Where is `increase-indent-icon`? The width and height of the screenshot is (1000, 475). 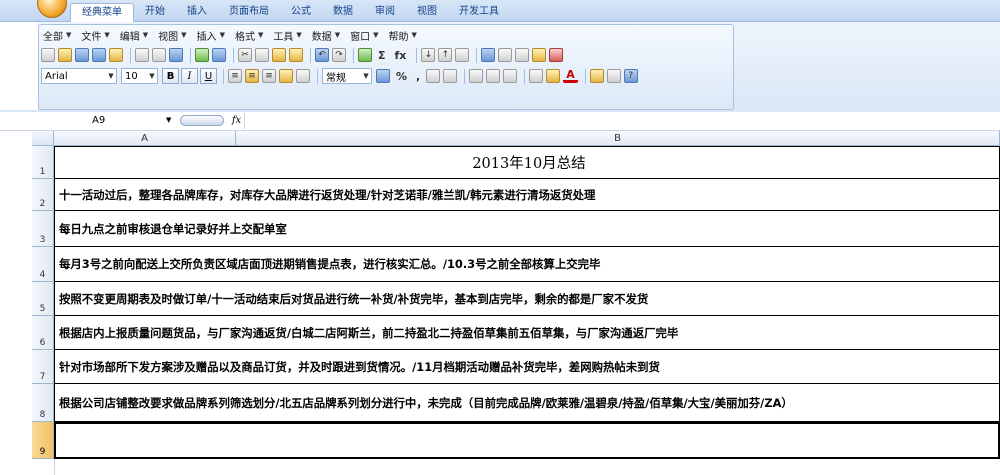
increase-indent-icon is located at coordinates (493, 76).